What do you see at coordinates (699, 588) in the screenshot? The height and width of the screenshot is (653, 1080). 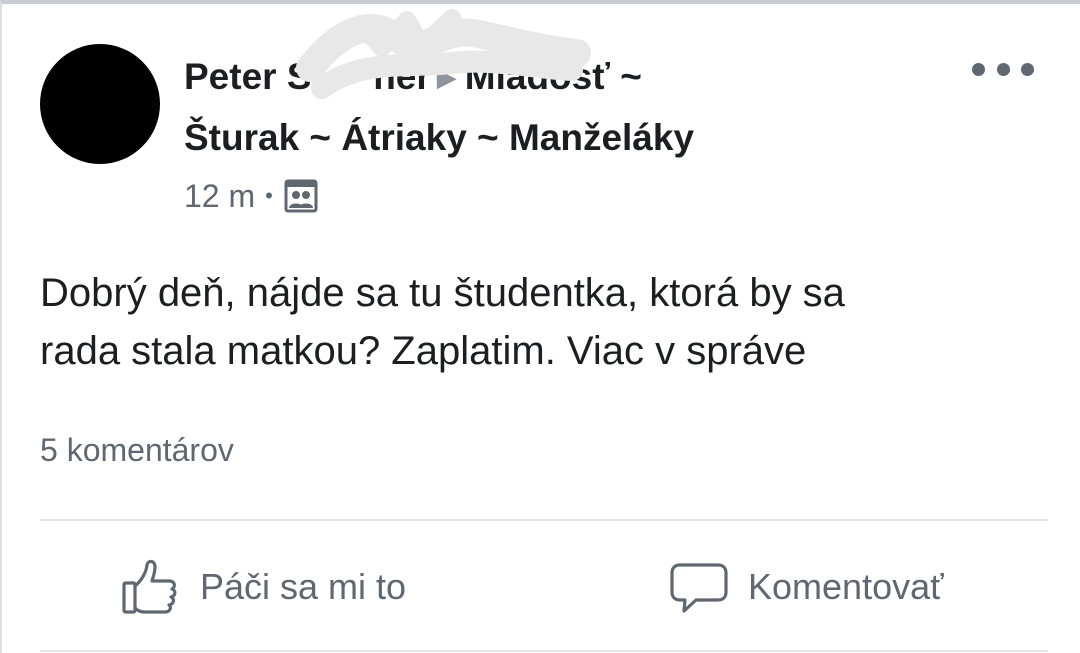 I see `speech-bubble-icon` at bounding box center [699, 588].